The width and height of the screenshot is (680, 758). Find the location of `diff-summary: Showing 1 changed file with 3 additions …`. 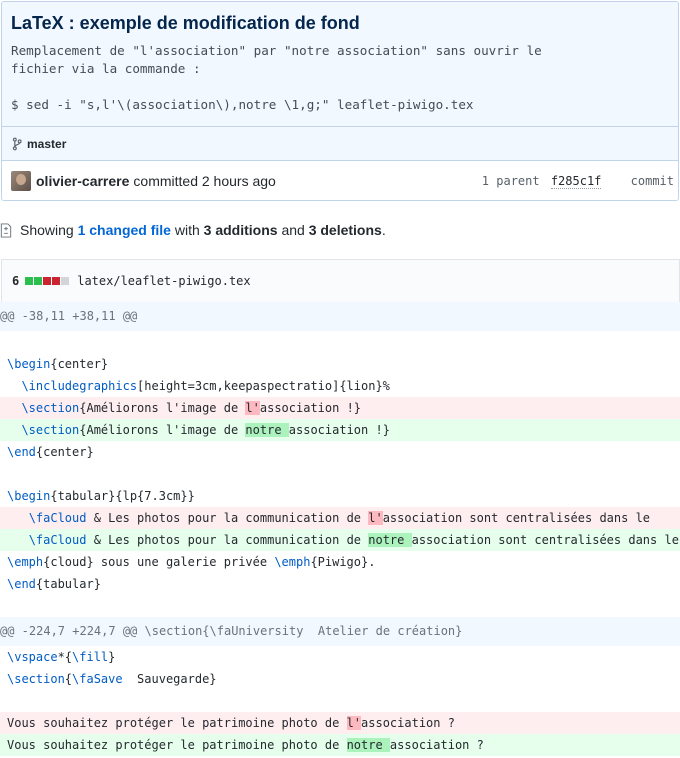

diff-summary: Showing 1 changed file with 3 additions … is located at coordinates (193, 230).